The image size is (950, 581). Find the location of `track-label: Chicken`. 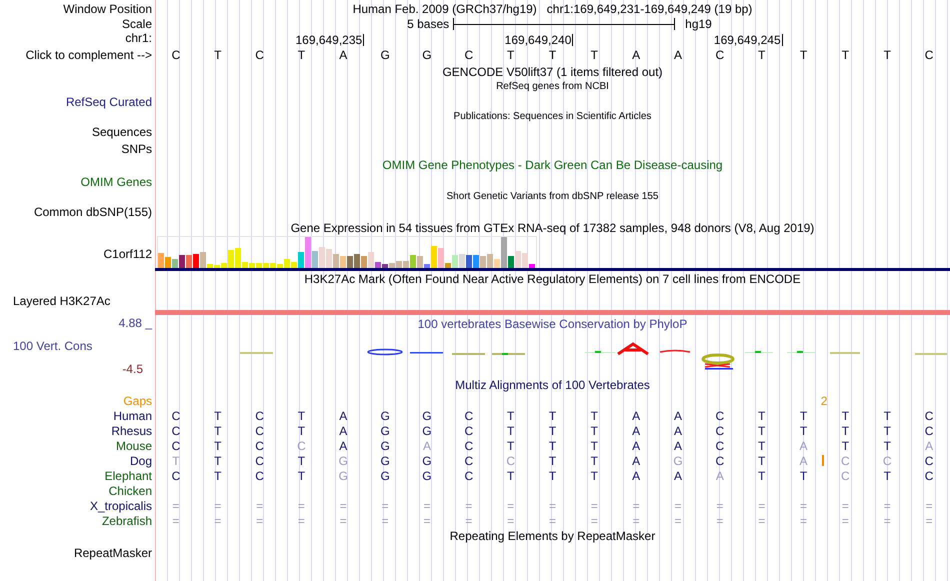

track-label: Chicken is located at coordinates (130, 490).